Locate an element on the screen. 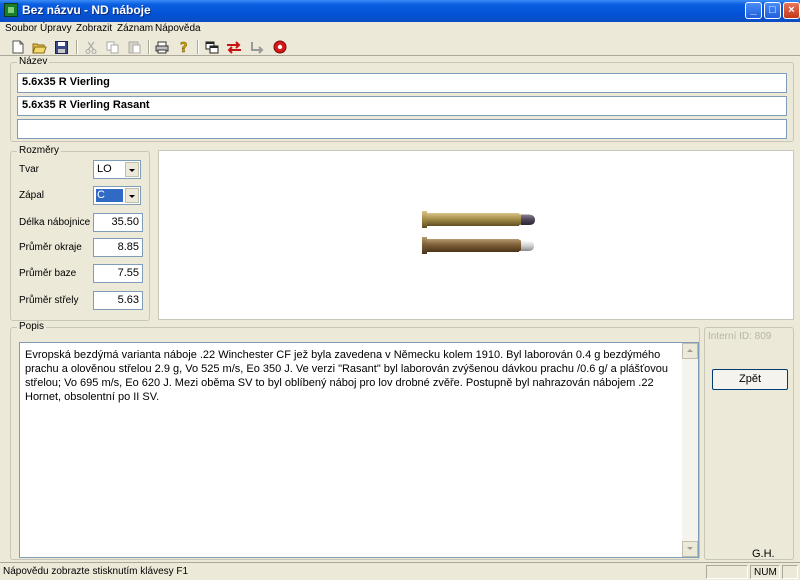 This screenshot has width=800, height=580. popis-label: Popis is located at coordinates (32, 327).